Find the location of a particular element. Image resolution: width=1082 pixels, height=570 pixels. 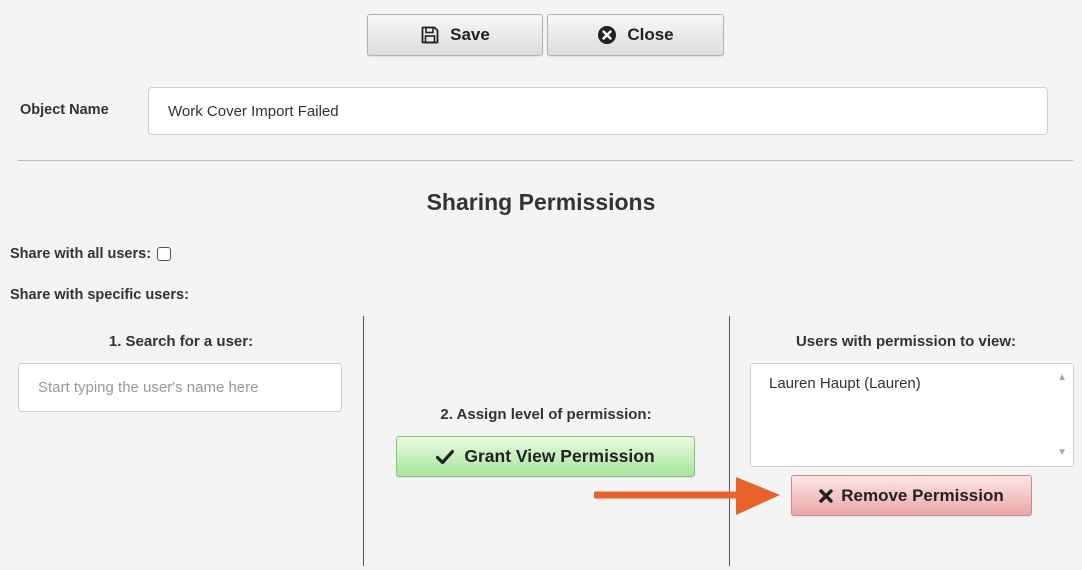

save-button: Save is located at coordinates (455, 35).